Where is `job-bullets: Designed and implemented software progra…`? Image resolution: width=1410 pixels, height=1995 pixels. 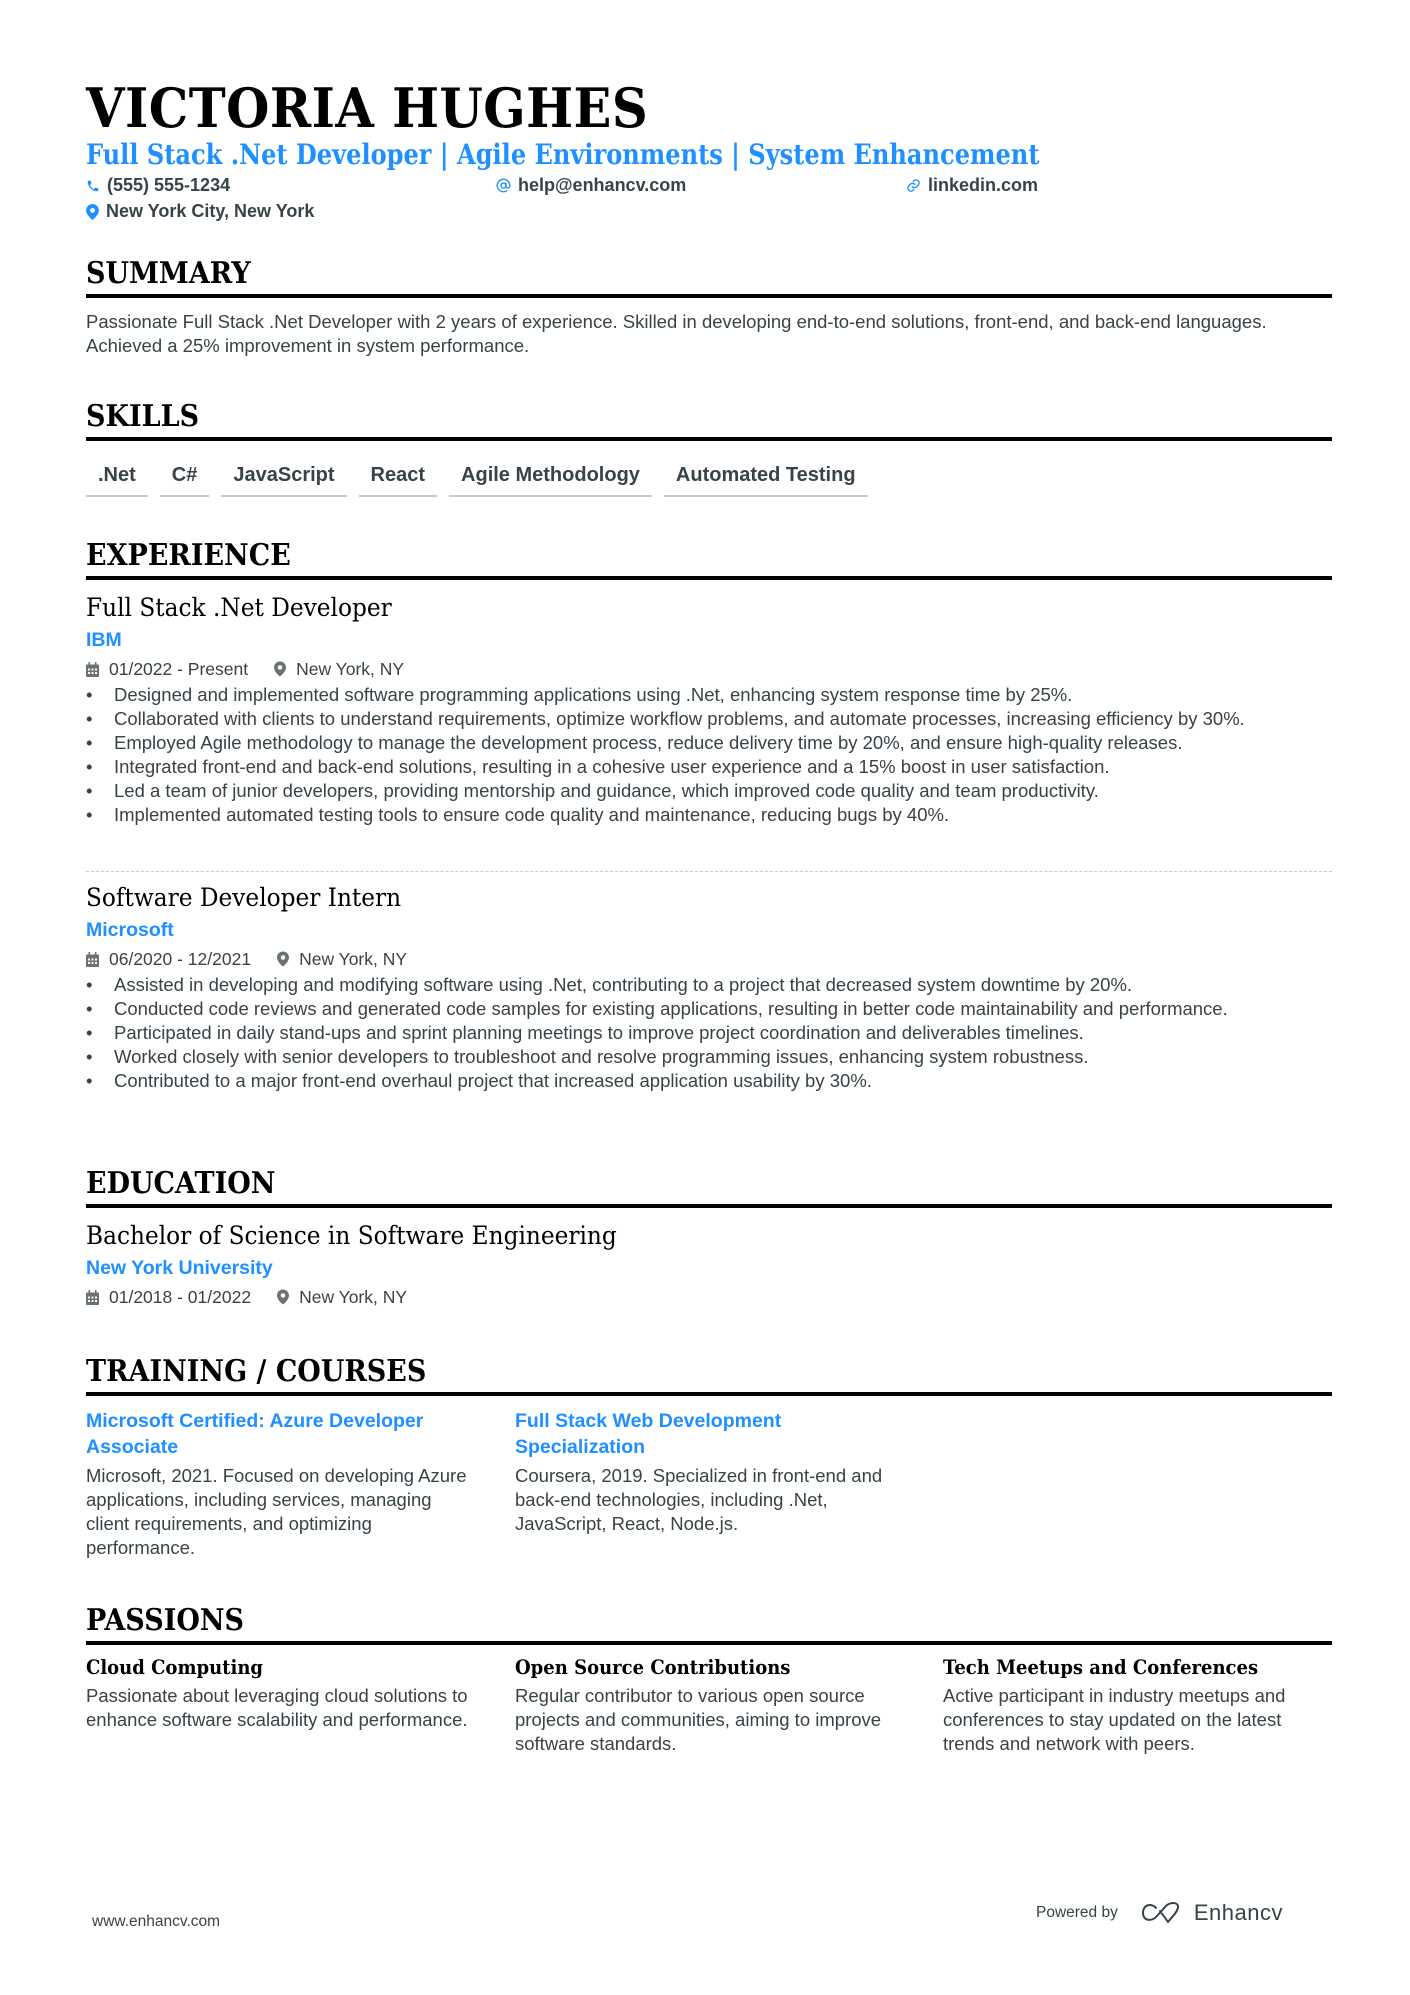
job-bullets: Designed and implemented software progra… is located at coordinates (709, 755).